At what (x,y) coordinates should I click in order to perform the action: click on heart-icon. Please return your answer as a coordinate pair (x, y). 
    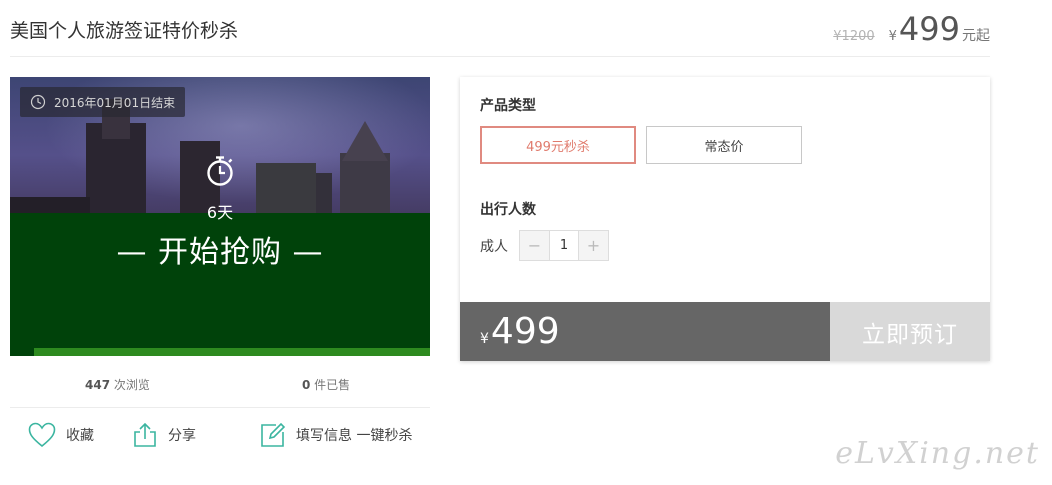
    Looking at the image, I should click on (42, 435).